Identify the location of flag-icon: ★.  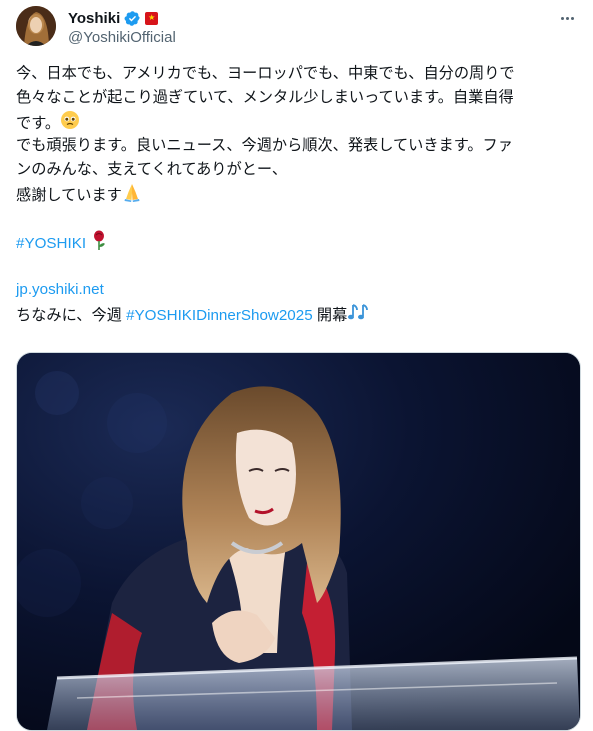
(152, 18).